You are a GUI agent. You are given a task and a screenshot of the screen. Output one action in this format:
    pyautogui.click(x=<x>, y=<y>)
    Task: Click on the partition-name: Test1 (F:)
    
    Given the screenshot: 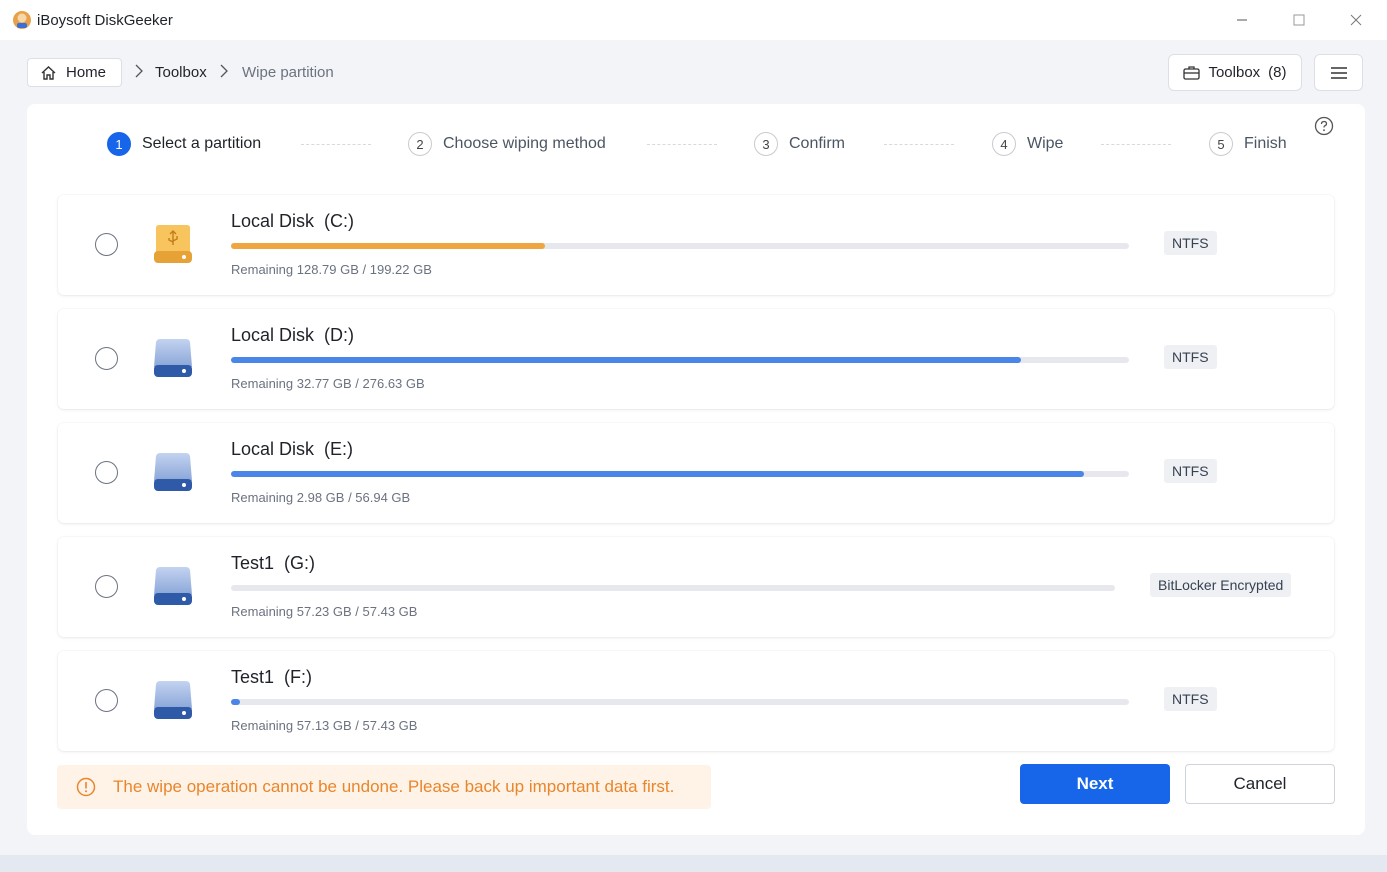 What is the action you would take?
    pyautogui.click(x=272, y=677)
    